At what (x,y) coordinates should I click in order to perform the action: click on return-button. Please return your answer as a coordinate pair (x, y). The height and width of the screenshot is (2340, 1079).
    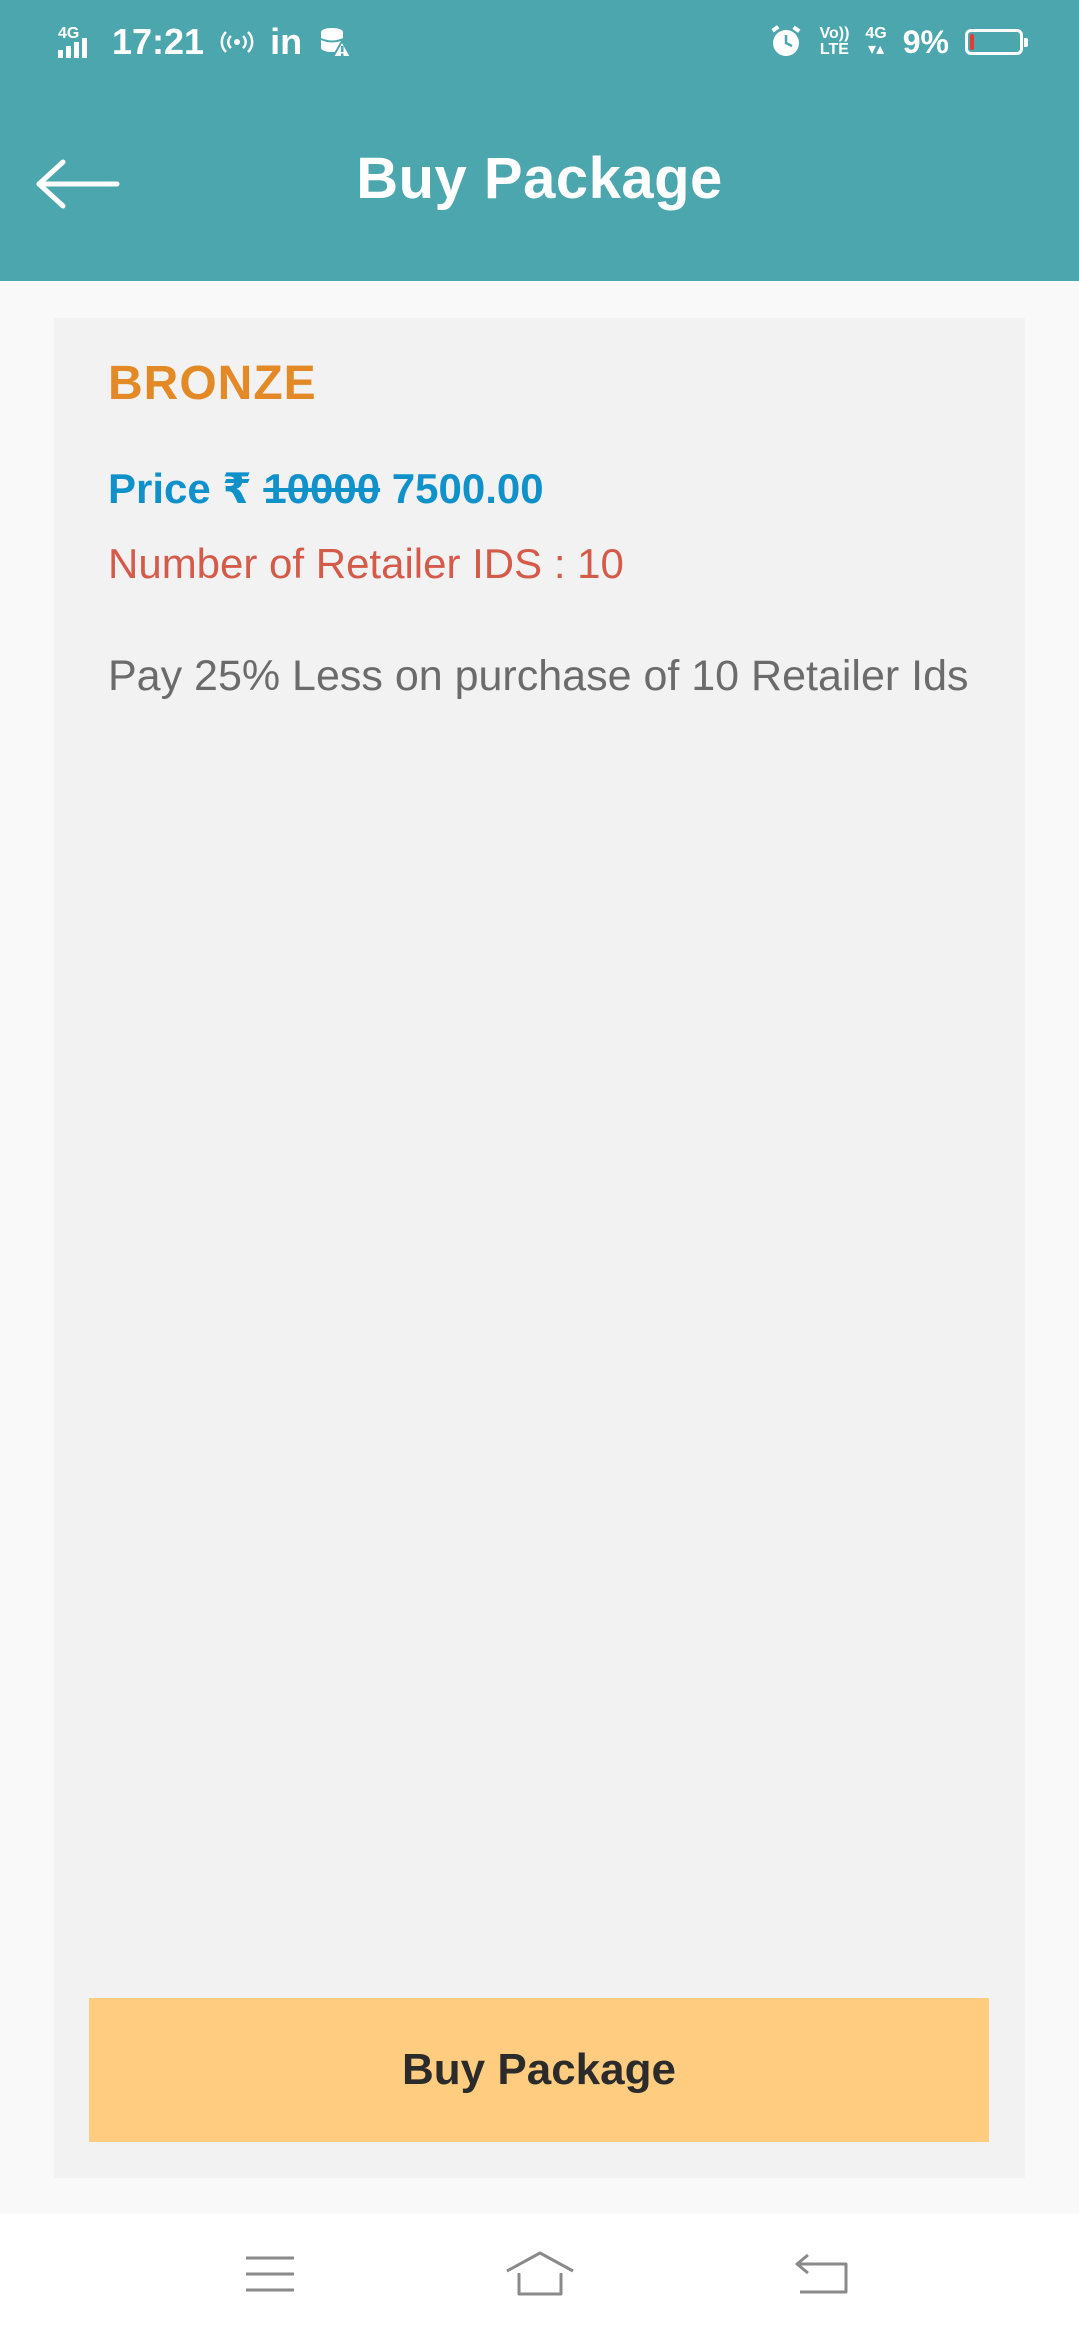
    Looking at the image, I should click on (822, 2274).